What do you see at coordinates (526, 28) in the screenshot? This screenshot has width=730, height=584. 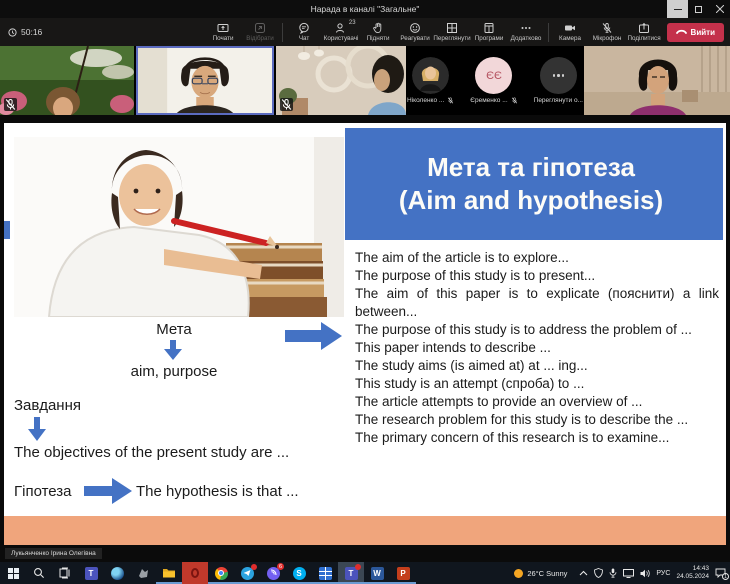 I see `more-icon` at bounding box center [526, 28].